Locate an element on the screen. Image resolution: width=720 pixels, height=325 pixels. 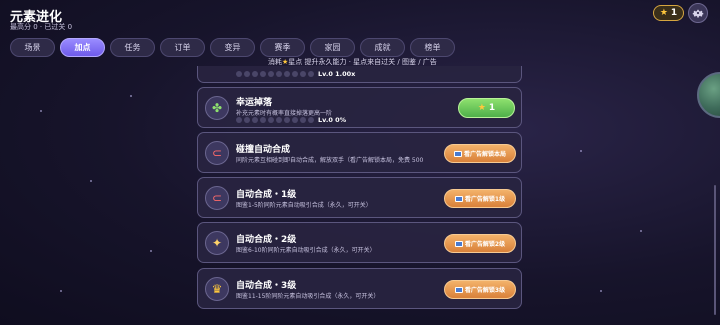
upgrade-desc: 图鉴6-10阶同阶元素自动吸引合成（永久，可开关） is located at coordinates (306, 250).